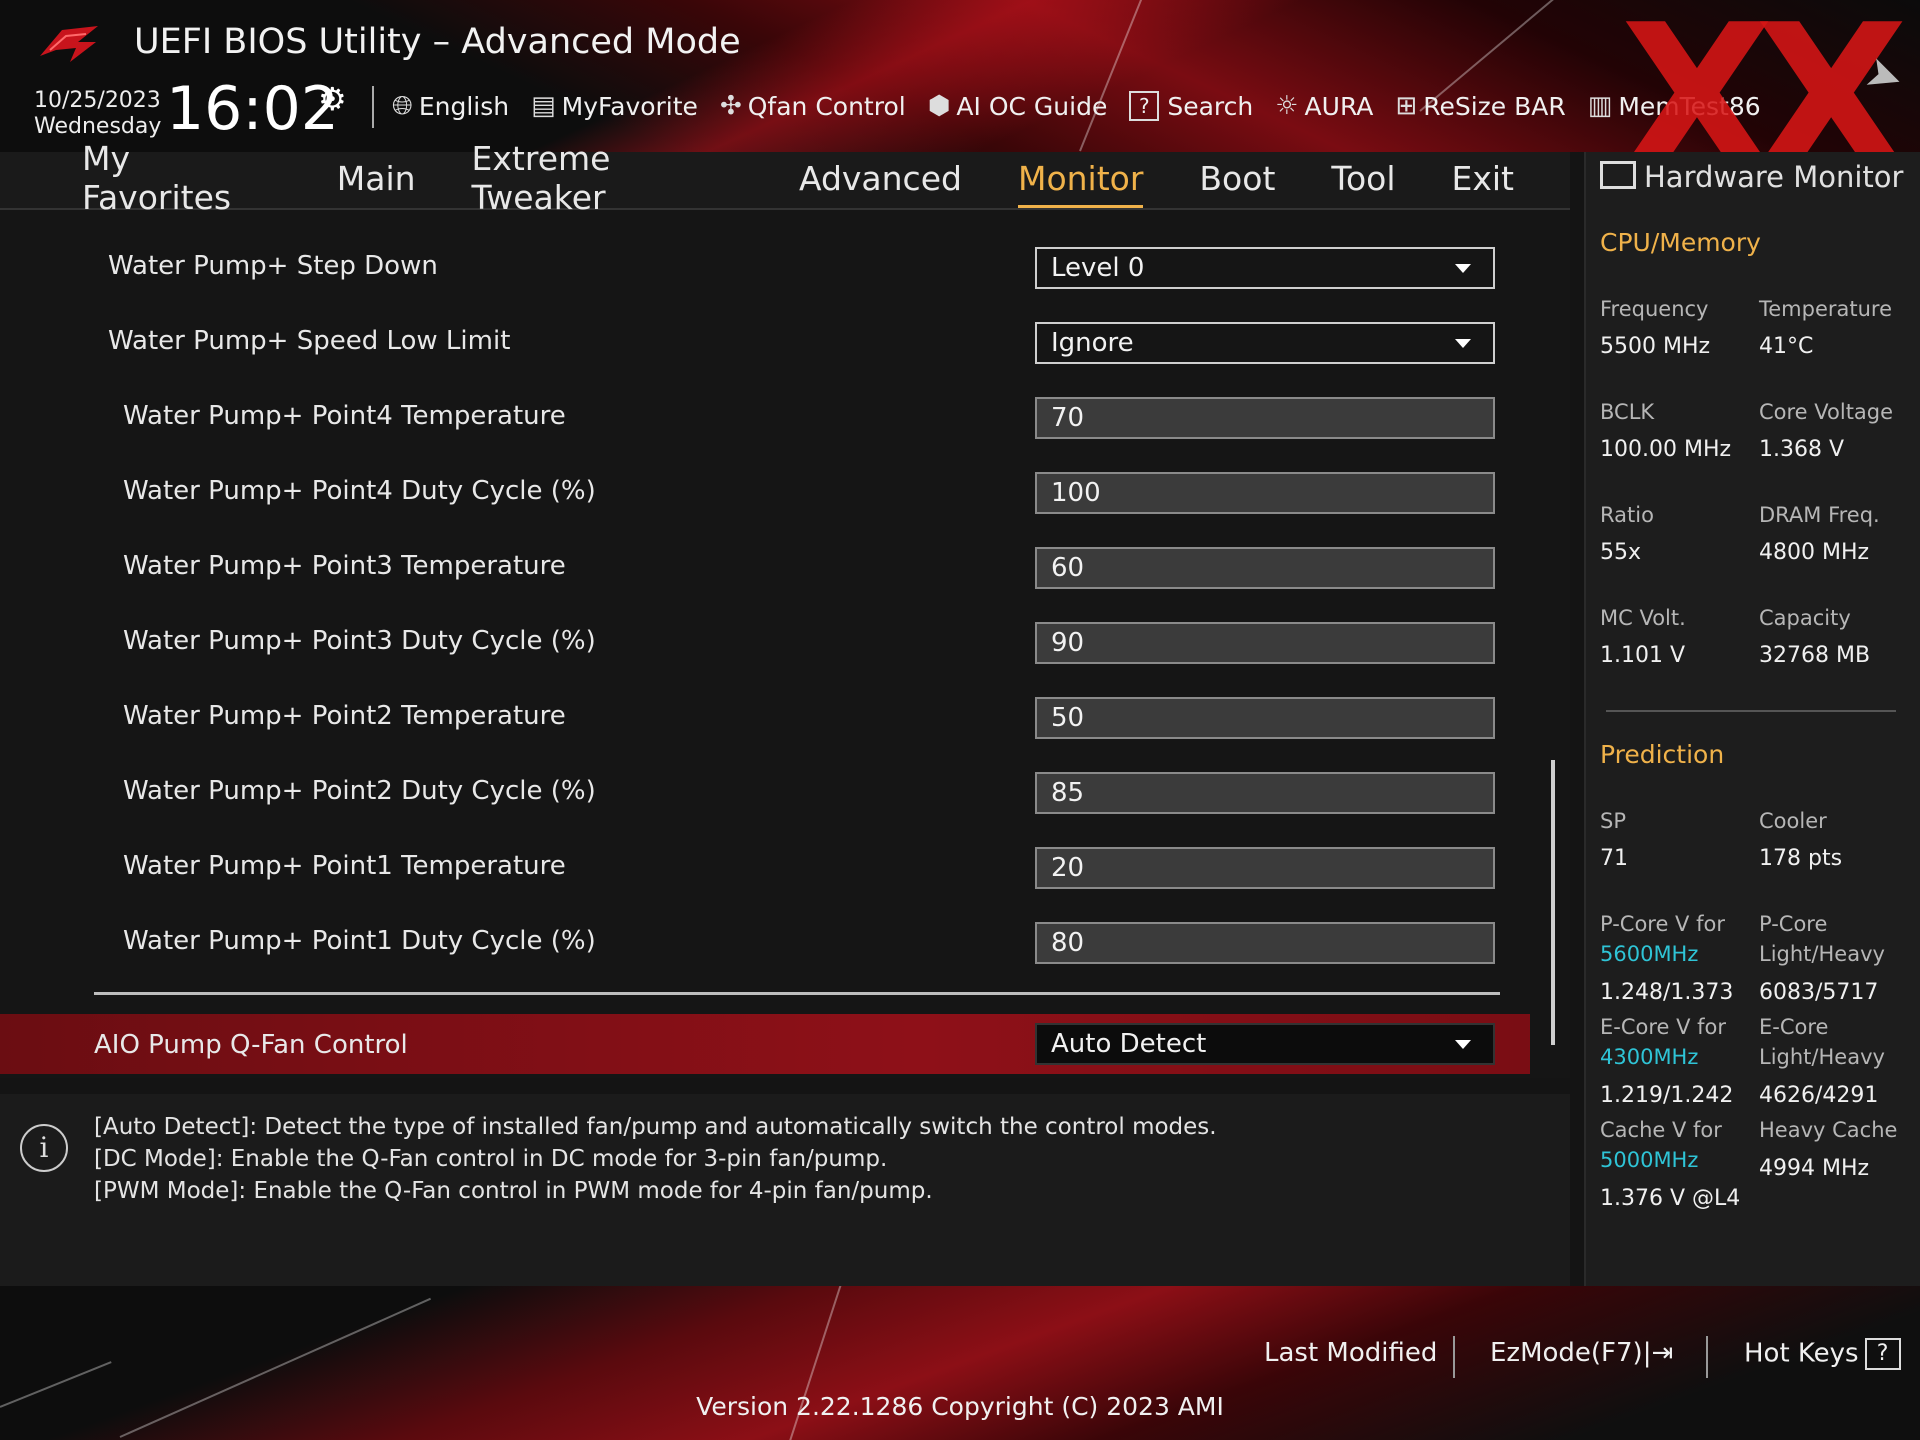  I want to click on globe-icon: 🌐︎, so click(402, 105).